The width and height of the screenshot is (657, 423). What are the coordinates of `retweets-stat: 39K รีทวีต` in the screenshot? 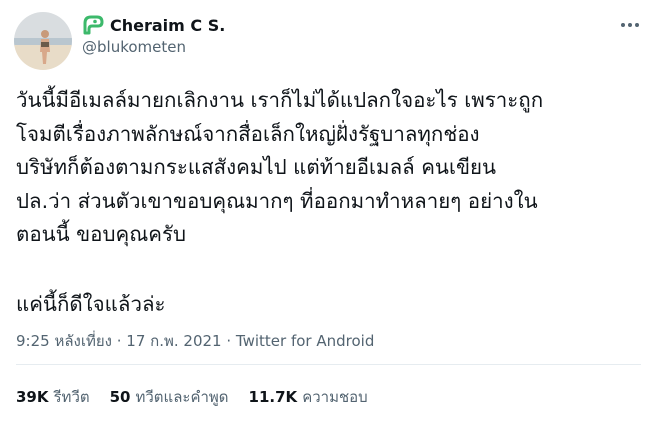 It's located at (53, 397).